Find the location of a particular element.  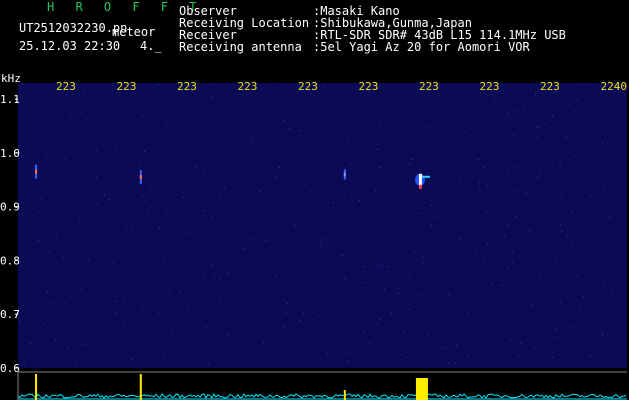

meteor-echo-tail is located at coordinates (425, 176).